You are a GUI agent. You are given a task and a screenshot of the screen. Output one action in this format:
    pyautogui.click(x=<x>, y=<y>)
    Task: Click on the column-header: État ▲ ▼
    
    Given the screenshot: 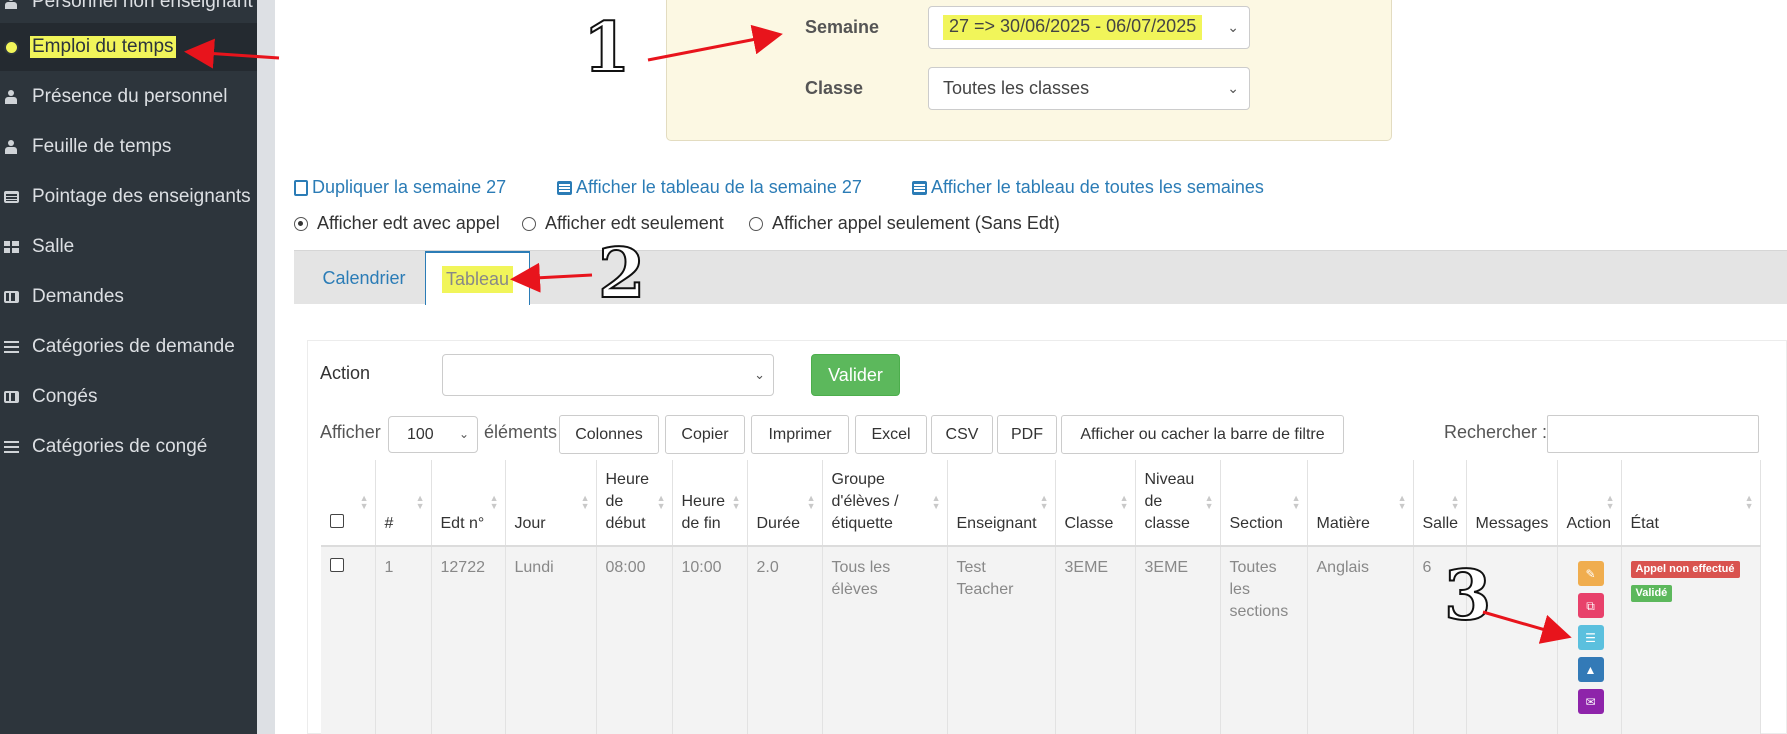 What is the action you would take?
    pyautogui.click(x=1691, y=503)
    